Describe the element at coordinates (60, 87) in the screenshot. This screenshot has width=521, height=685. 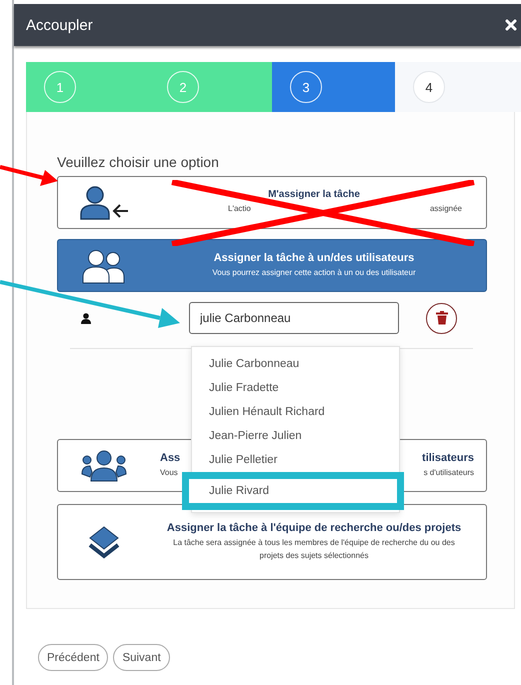
I see `step-number: 1` at that location.